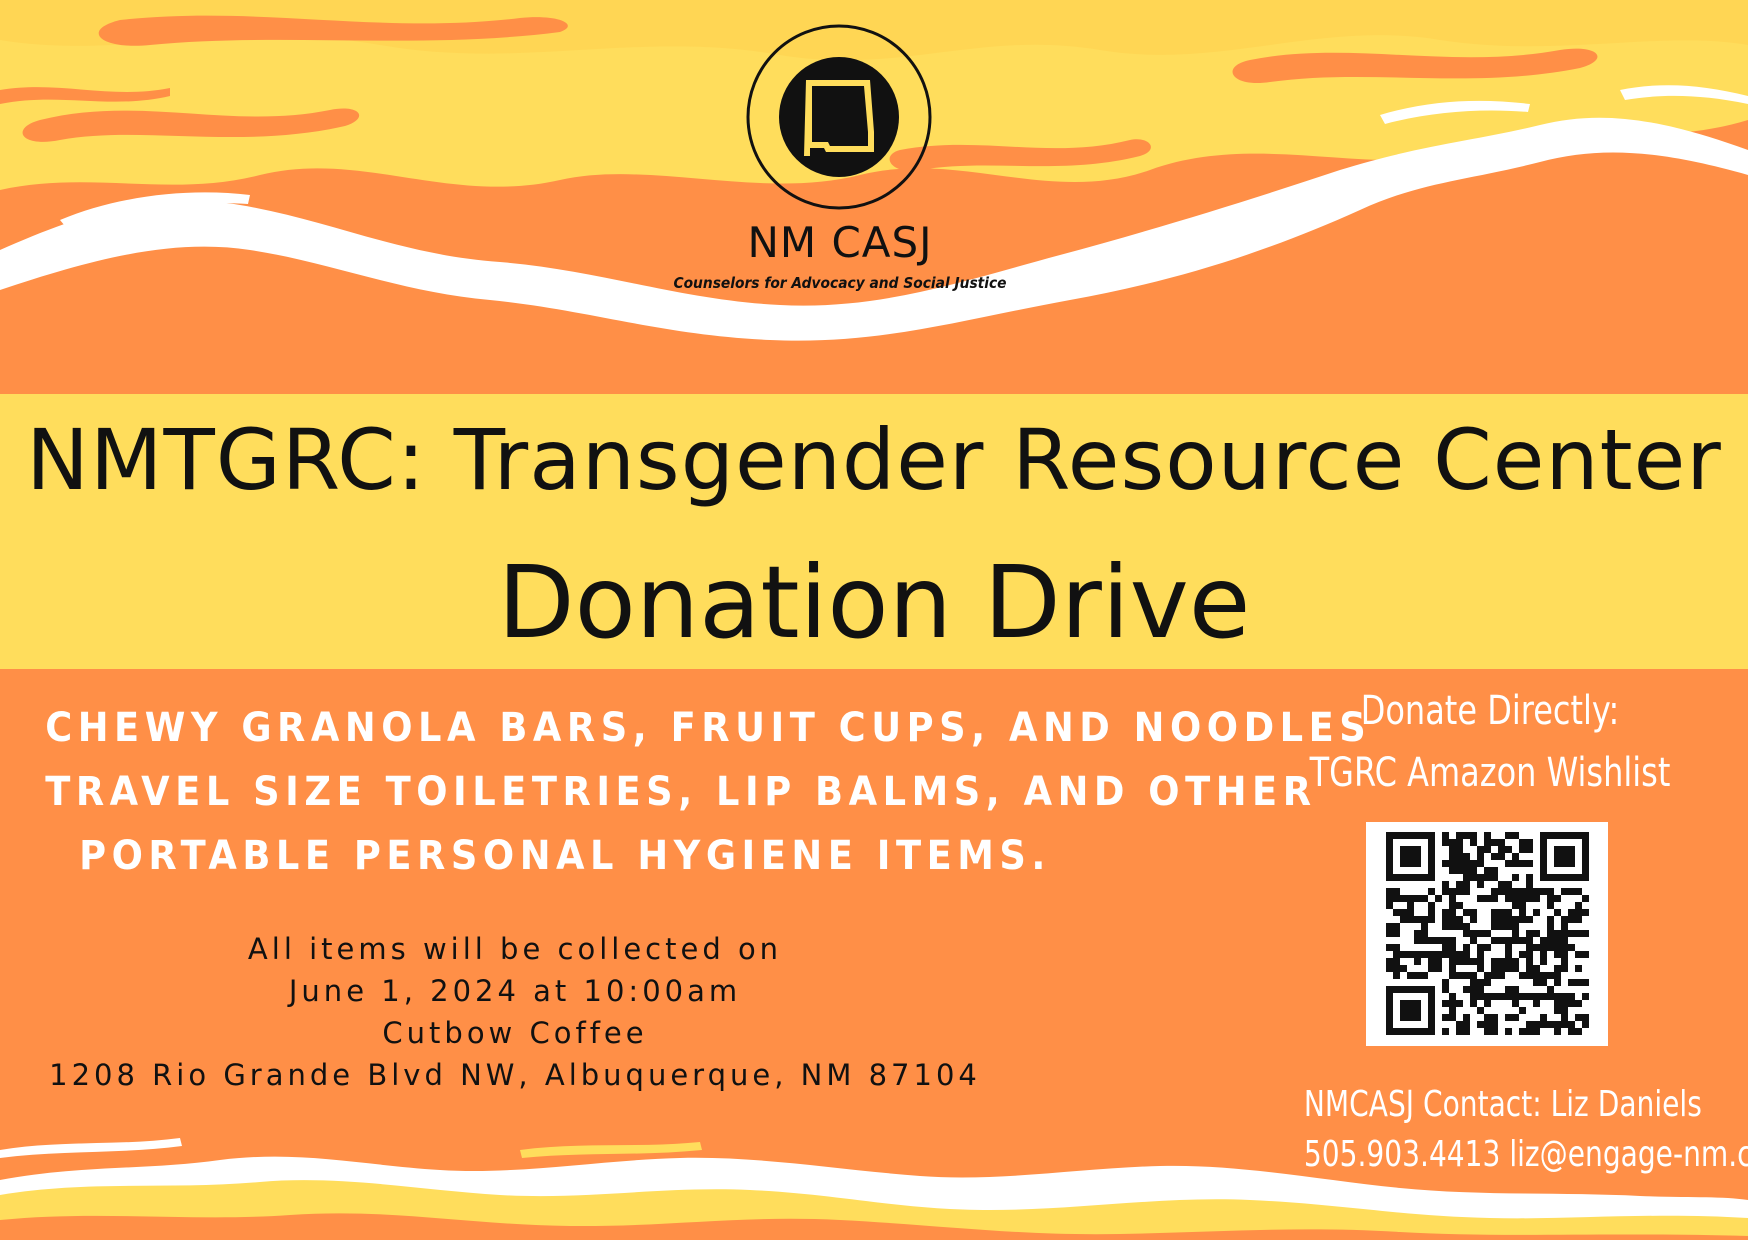 The image size is (1748, 1240). Describe the element at coordinates (1490, 711) in the screenshot. I see `donate-label: Donate Directly:` at that location.